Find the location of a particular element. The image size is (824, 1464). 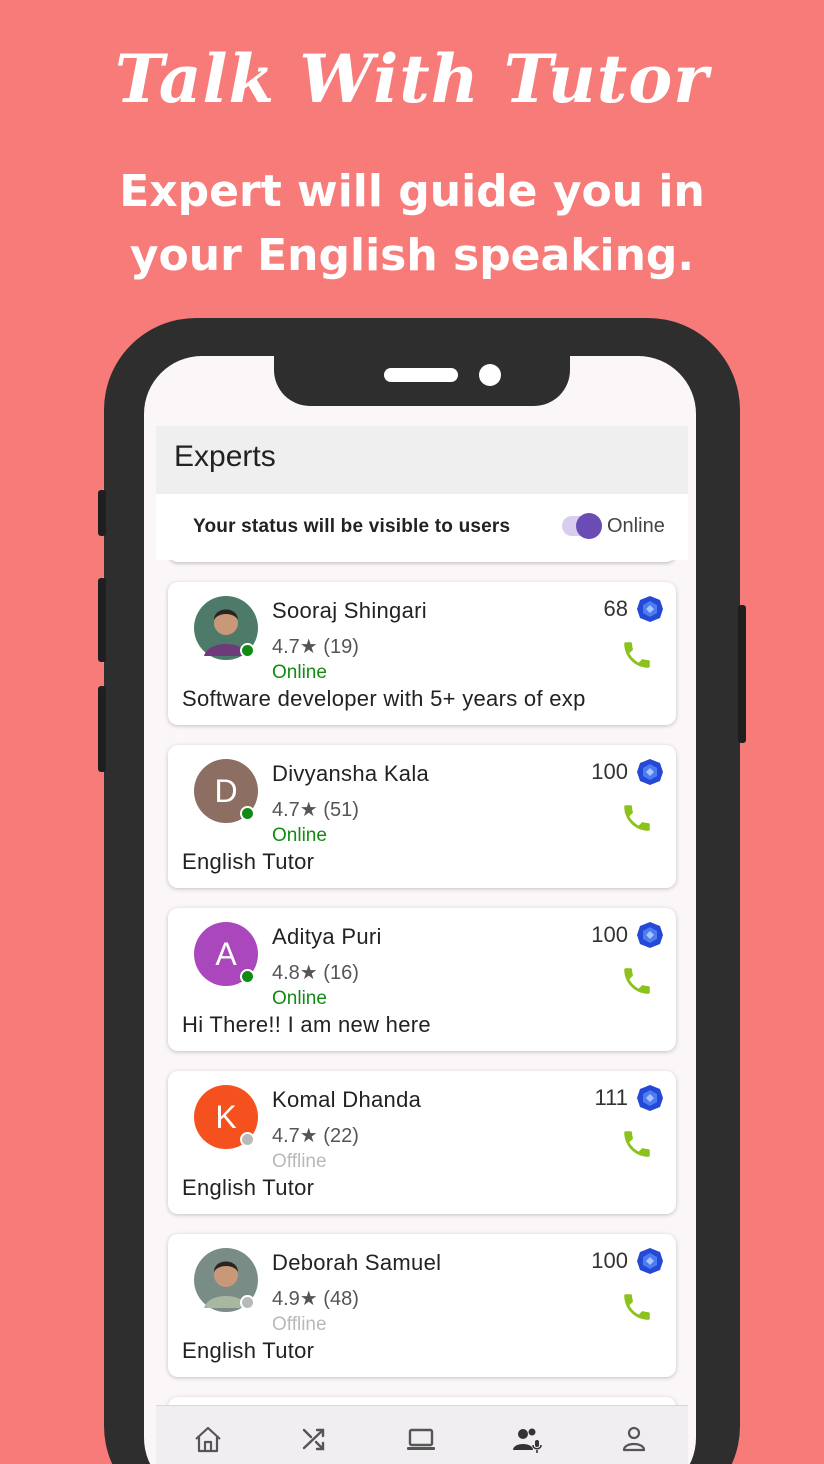

promo-headline: Talk With Tutor is located at coordinates (412, 79).